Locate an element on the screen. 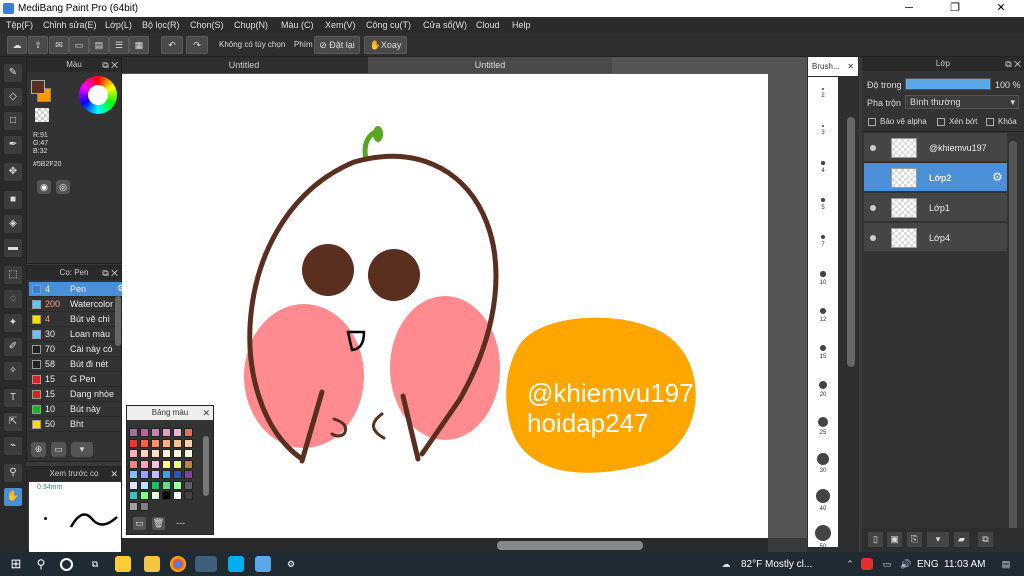 This screenshot has height=576, width=1024. language-indicator: ENG is located at coordinates (928, 564).